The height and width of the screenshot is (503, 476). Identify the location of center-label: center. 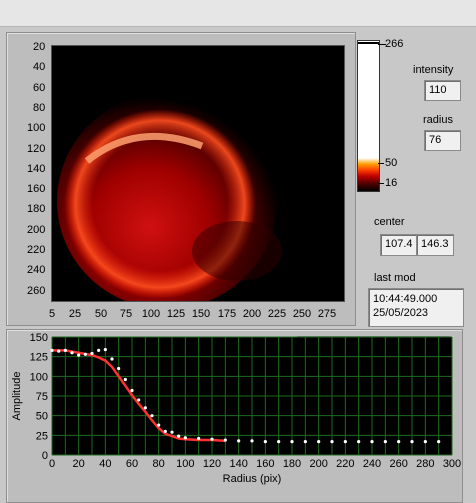
(389, 222).